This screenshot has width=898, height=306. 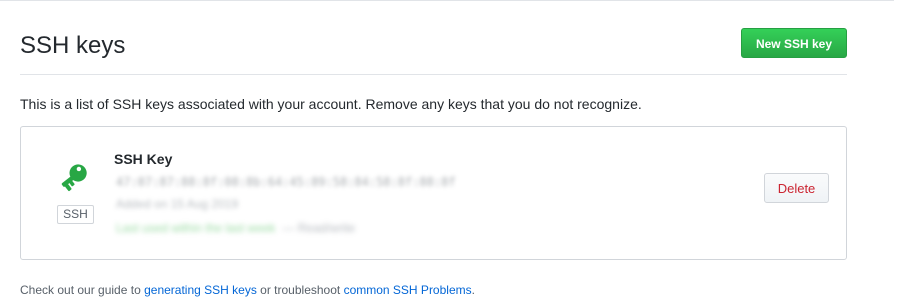 I want to click on key-icon, so click(x=74, y=178).